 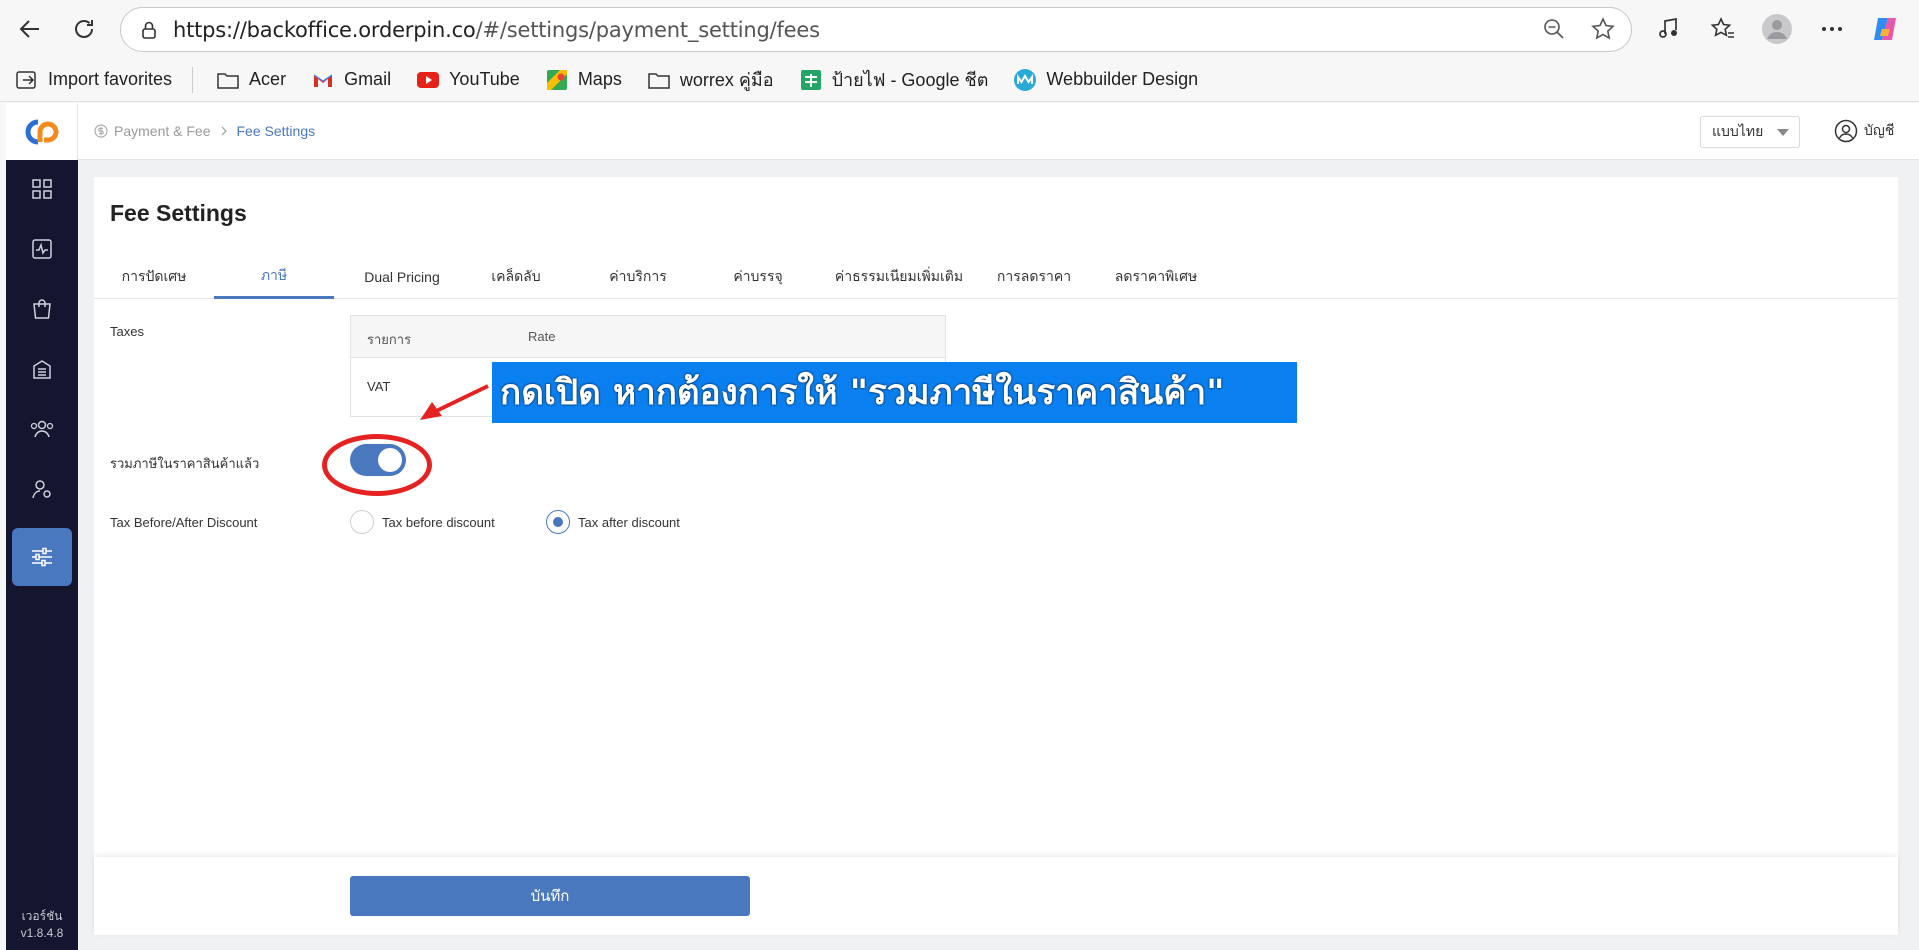 I want to click on copilot-icon, so click(x=1885, y=29).